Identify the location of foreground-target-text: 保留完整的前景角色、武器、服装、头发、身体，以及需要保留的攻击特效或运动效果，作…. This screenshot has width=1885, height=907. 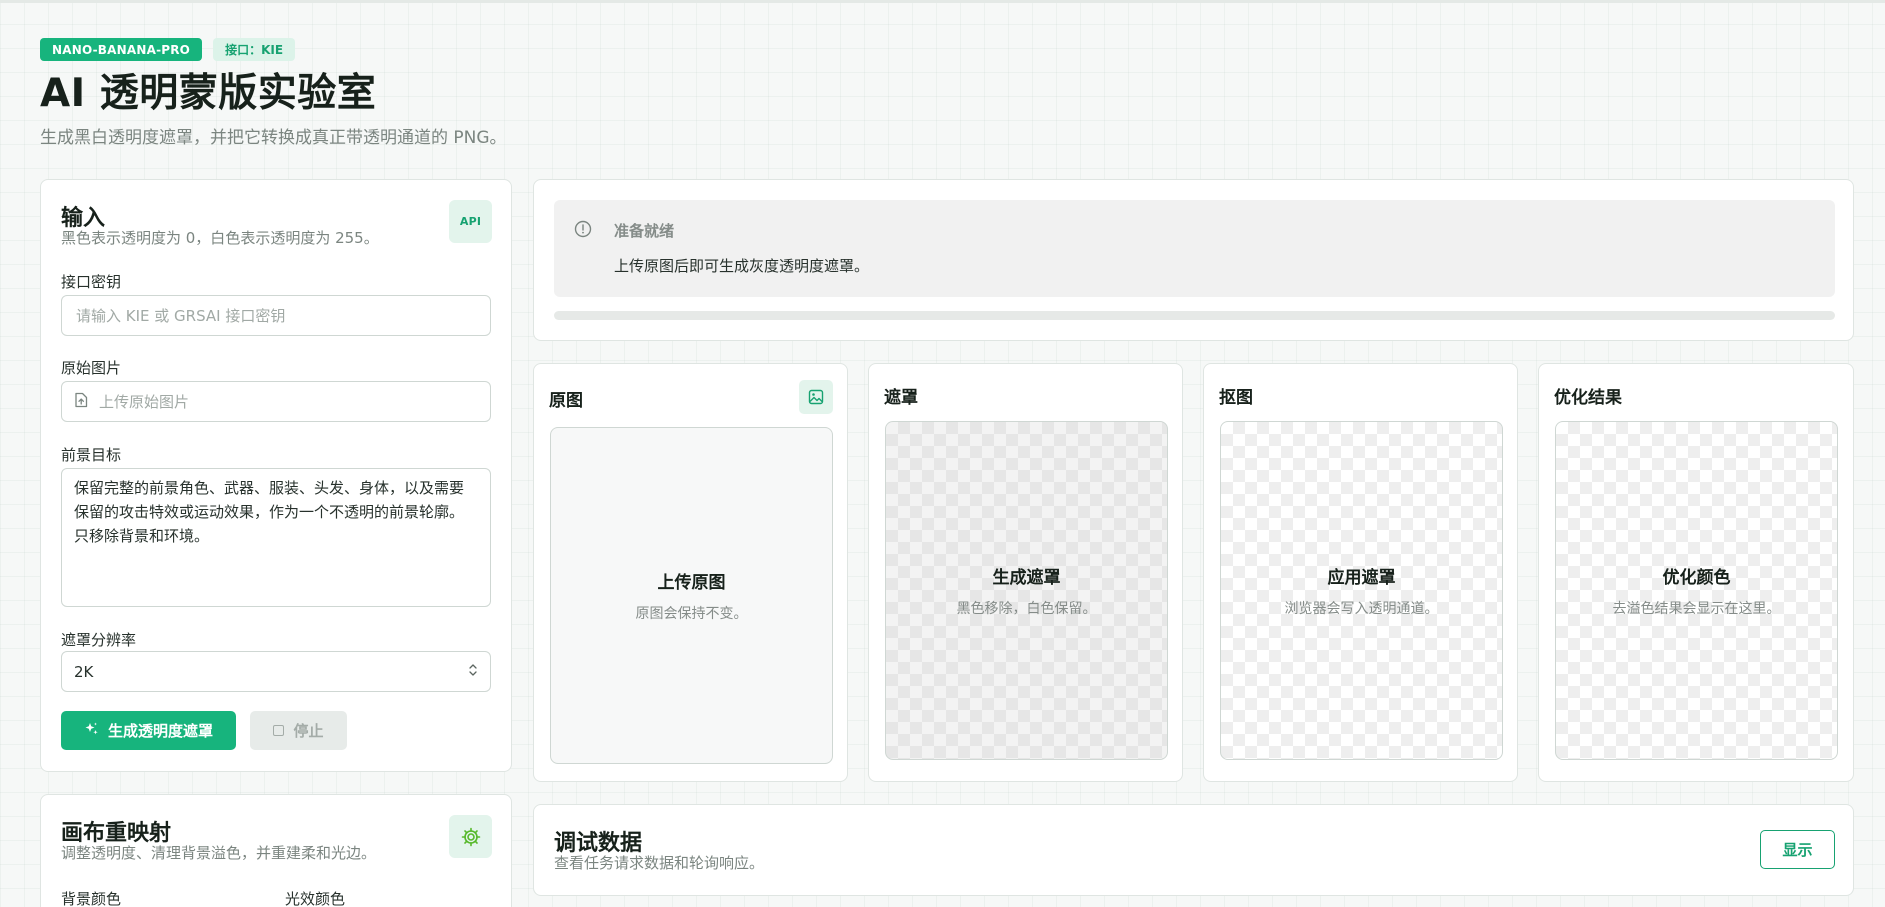
(269, 512).